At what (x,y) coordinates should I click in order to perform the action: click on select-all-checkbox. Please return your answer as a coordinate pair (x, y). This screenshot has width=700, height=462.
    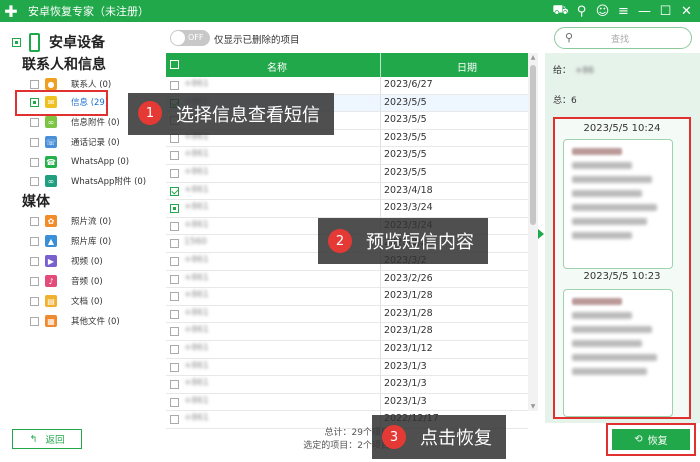
    Looking at the image, I should click on (174, 64).